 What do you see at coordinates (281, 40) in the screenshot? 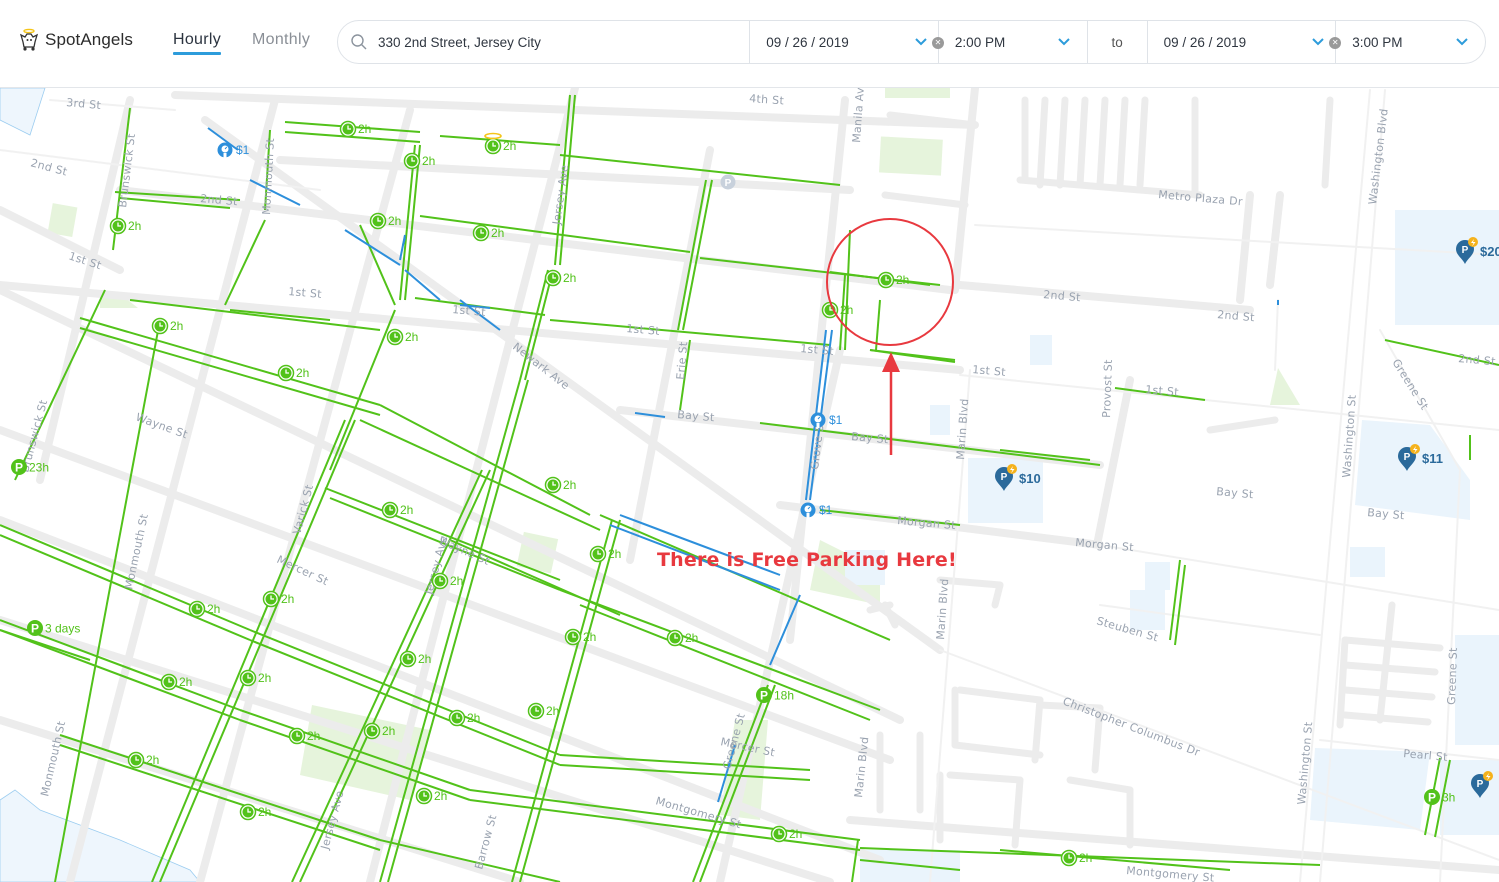
I see `tab-monthly: Monthly` at bounding box center [281, 40].